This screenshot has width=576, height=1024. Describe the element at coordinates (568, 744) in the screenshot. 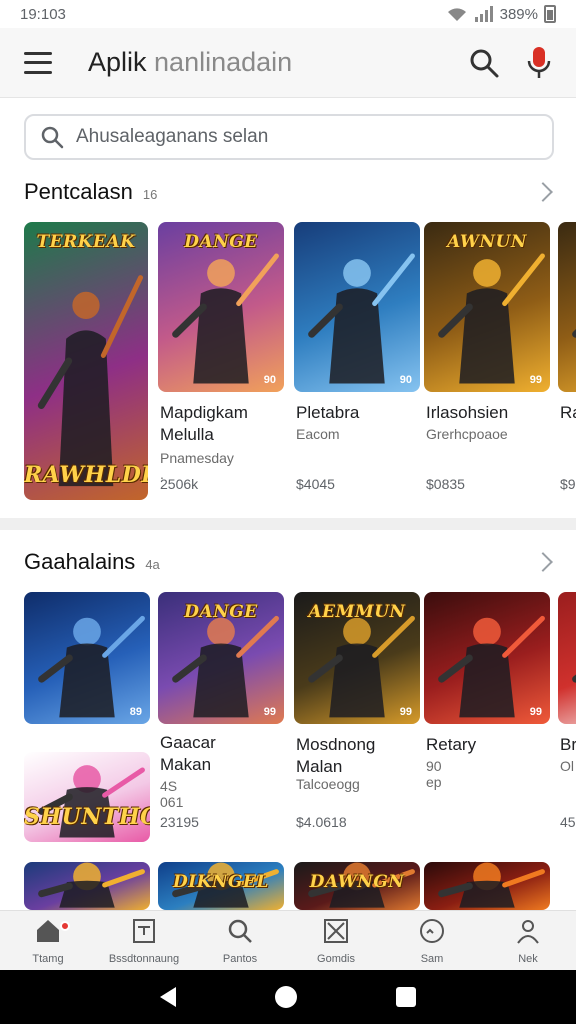

I see `app-name: Br` at that location.